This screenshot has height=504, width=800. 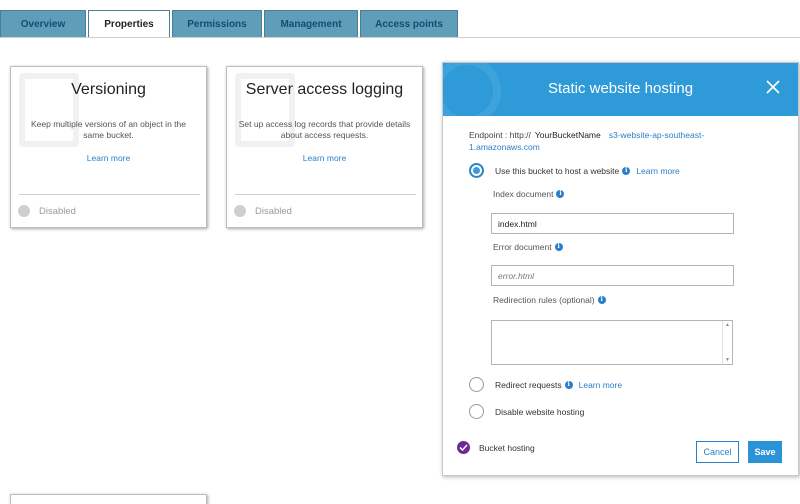 What do you see at coordinates (600, 385) in the screenshot?
I see `redirect-learn-more-link: Learn more` at bounding box center [600, 385].